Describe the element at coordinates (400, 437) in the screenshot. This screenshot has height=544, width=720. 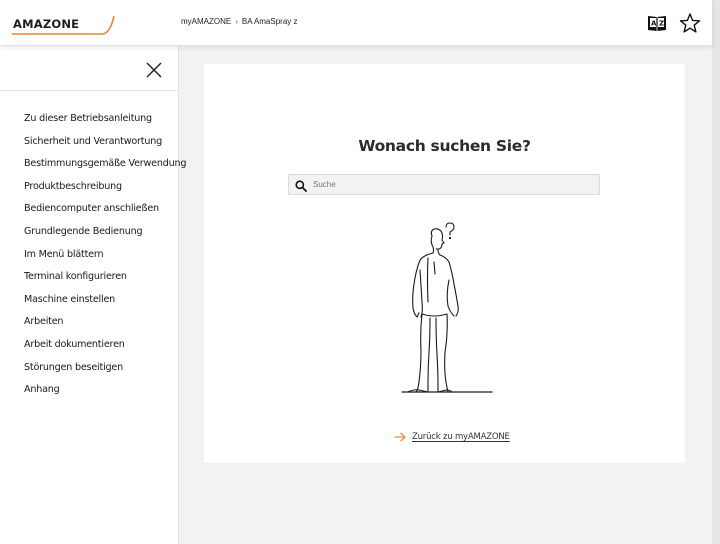
I see `arrow-right-icon` at that location.